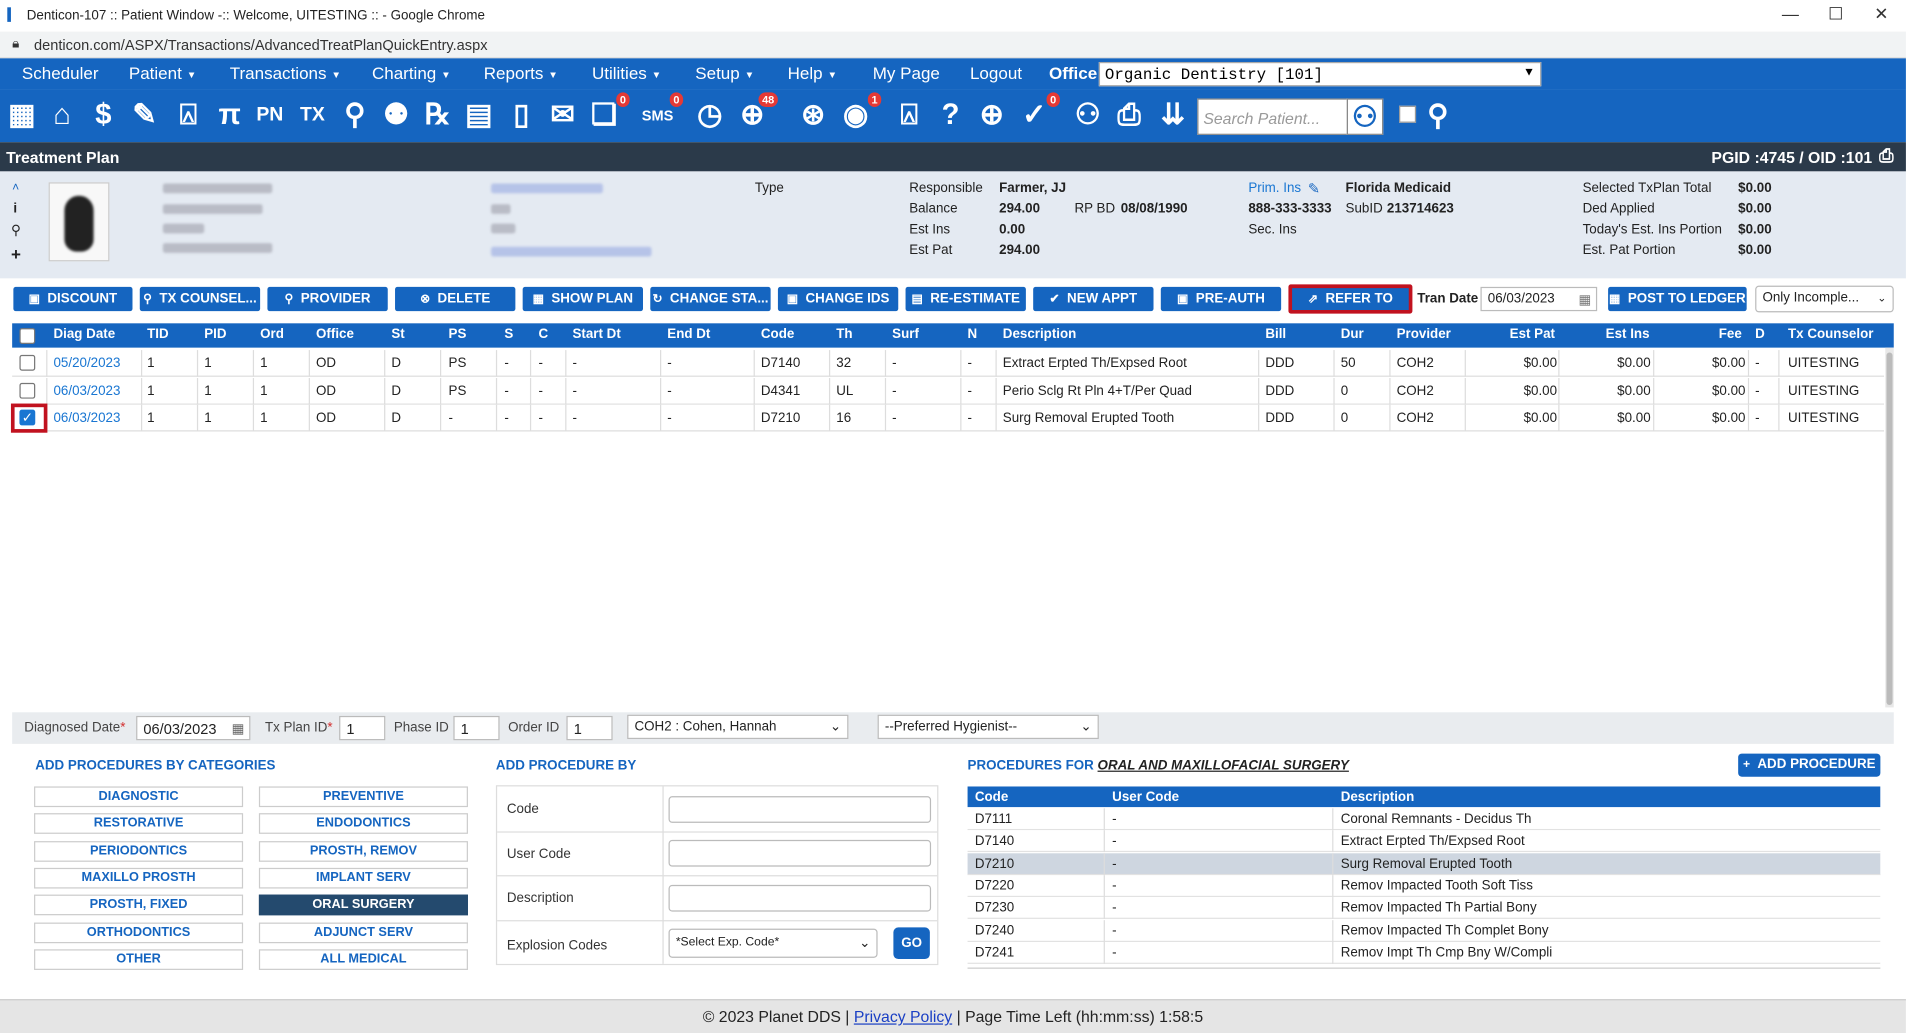 Image resolution: width=1906 pixels, height=1033 pixels. What do you see at coordinates (215, 334) in the screenshot?
I see `col-header: PID` at bounding box center [215, 334].